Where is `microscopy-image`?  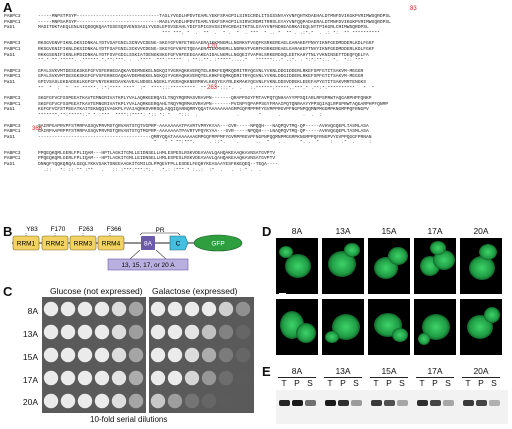 microscopy-image is located at coordinates (389, 296).